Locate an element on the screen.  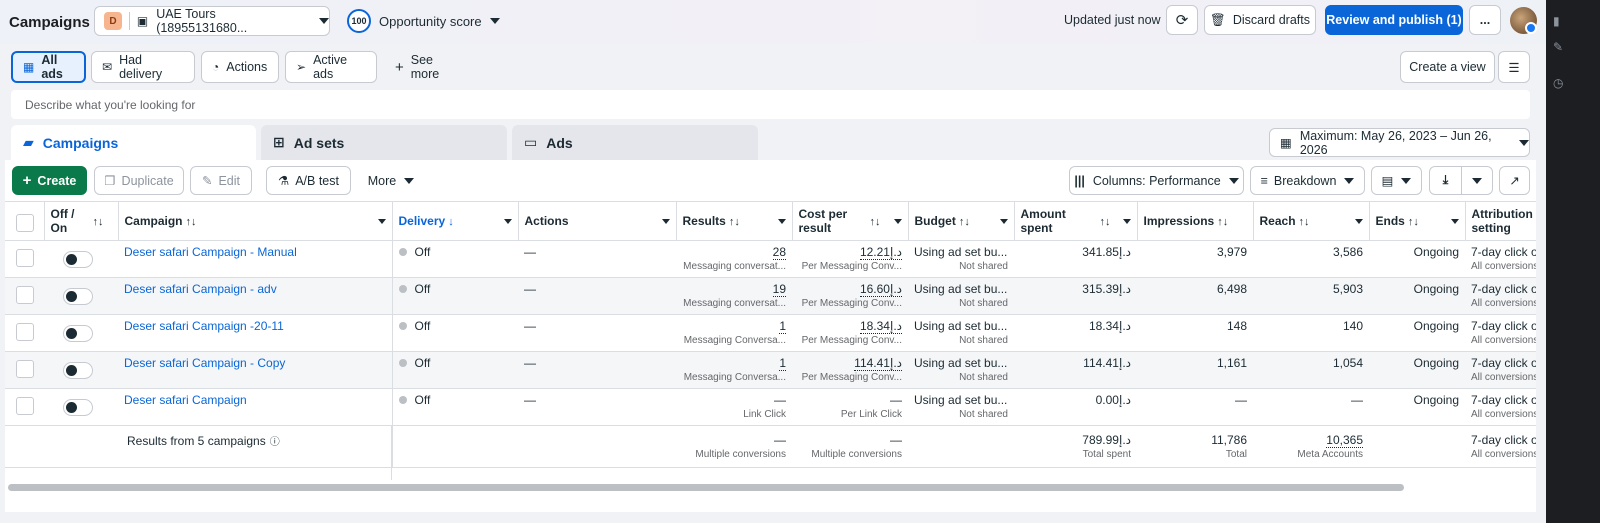
campaign-link: Deser safari Campaign - Copy is located at coordinates (204, 363).